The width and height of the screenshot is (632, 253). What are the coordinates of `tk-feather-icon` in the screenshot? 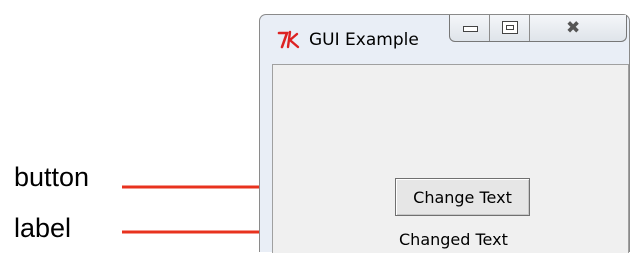 It's located at (288, 39).